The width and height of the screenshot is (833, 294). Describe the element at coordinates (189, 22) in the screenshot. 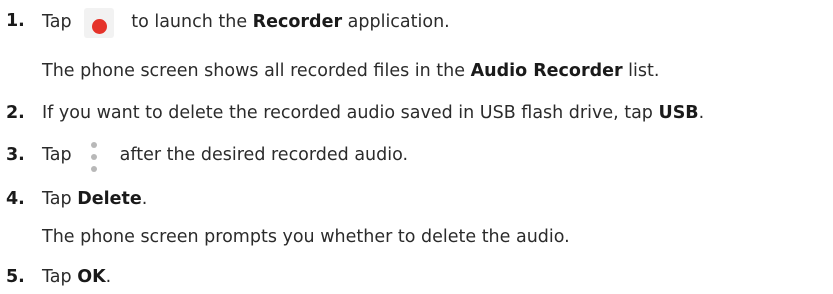

I see `step-text: to launch the` at that location.